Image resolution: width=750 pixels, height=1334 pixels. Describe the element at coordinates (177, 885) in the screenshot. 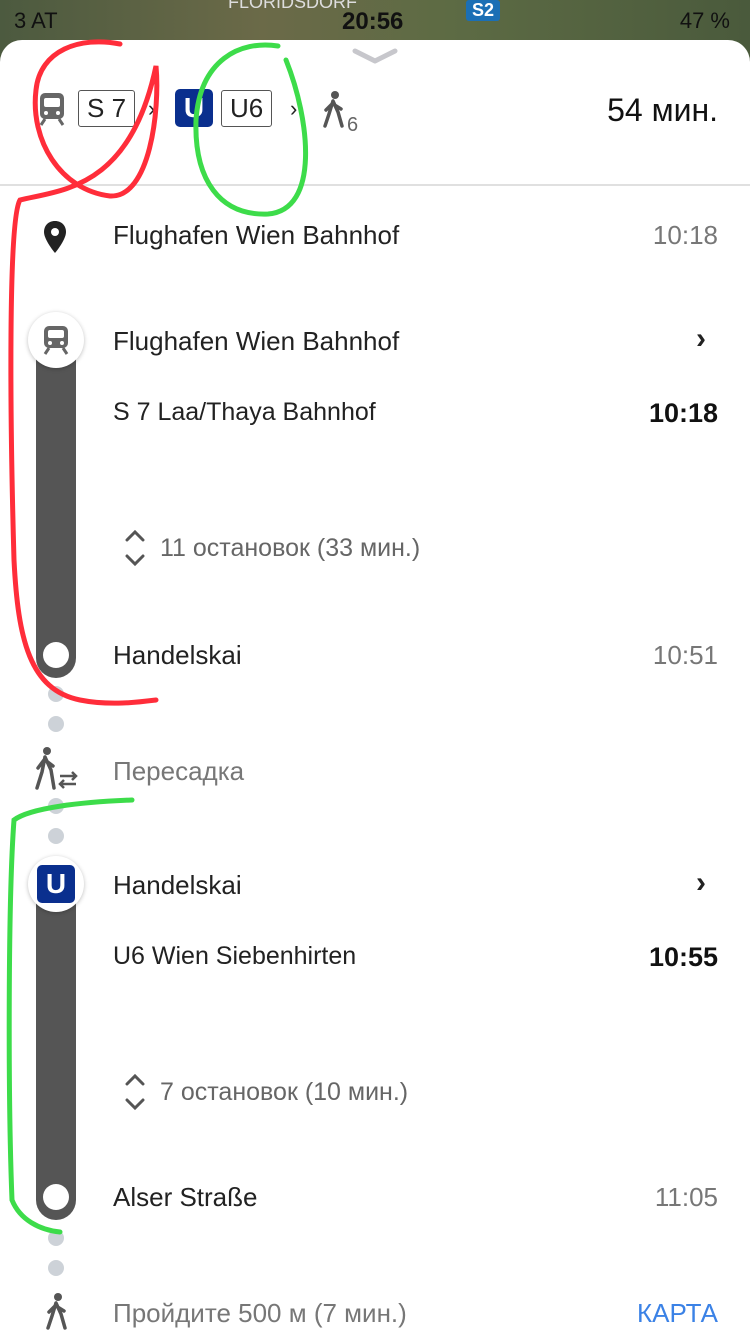

I see `leg2-board-stop: Handelskai` at that location.